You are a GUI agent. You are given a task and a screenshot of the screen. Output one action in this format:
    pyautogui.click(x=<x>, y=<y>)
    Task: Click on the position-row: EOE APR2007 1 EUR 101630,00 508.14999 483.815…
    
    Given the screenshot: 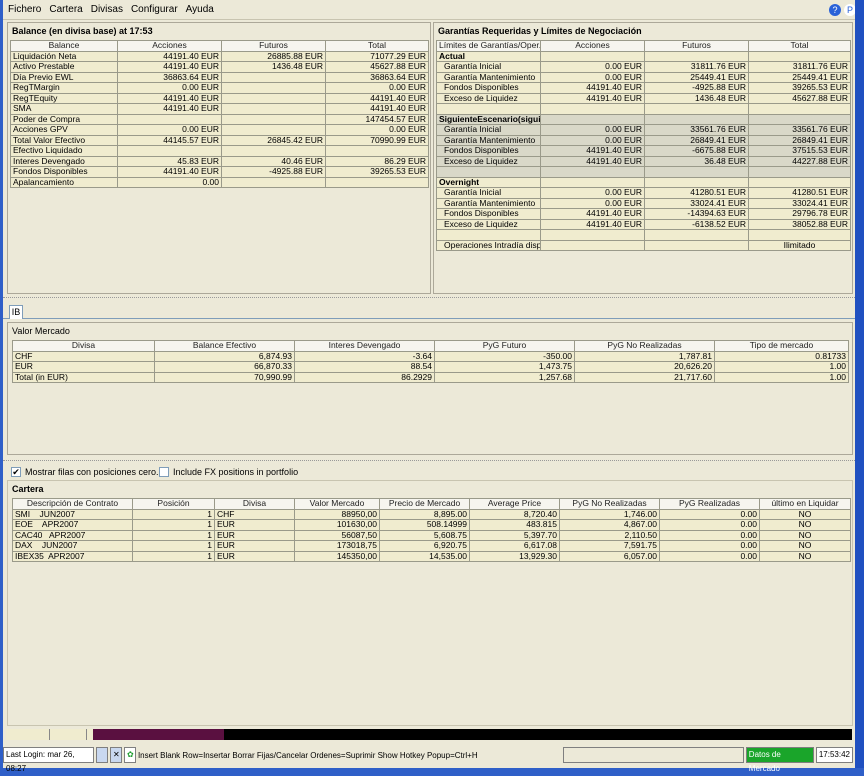 What is the action you would take?
    pyautogui.click(x=431, y=525)
    